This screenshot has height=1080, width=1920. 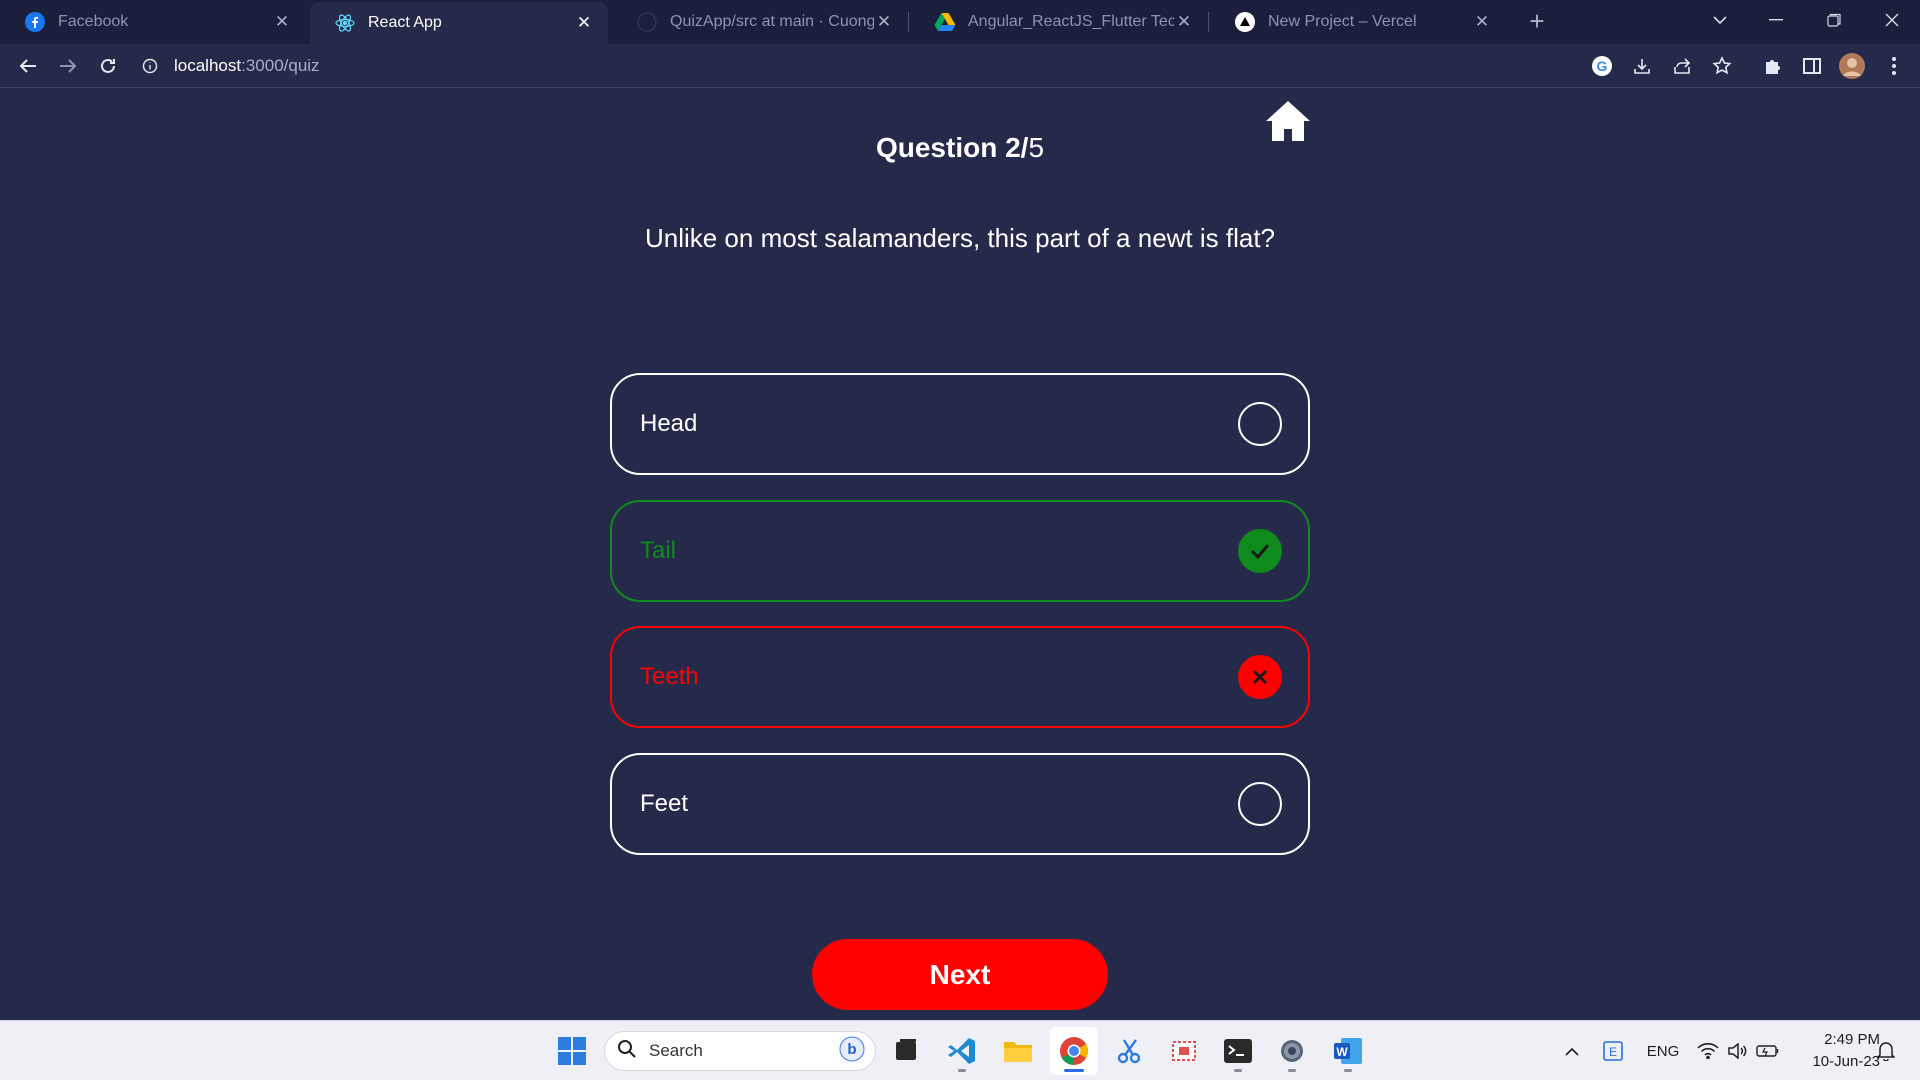 I want to click on vscode-icon, so click(x=962, y=1051).